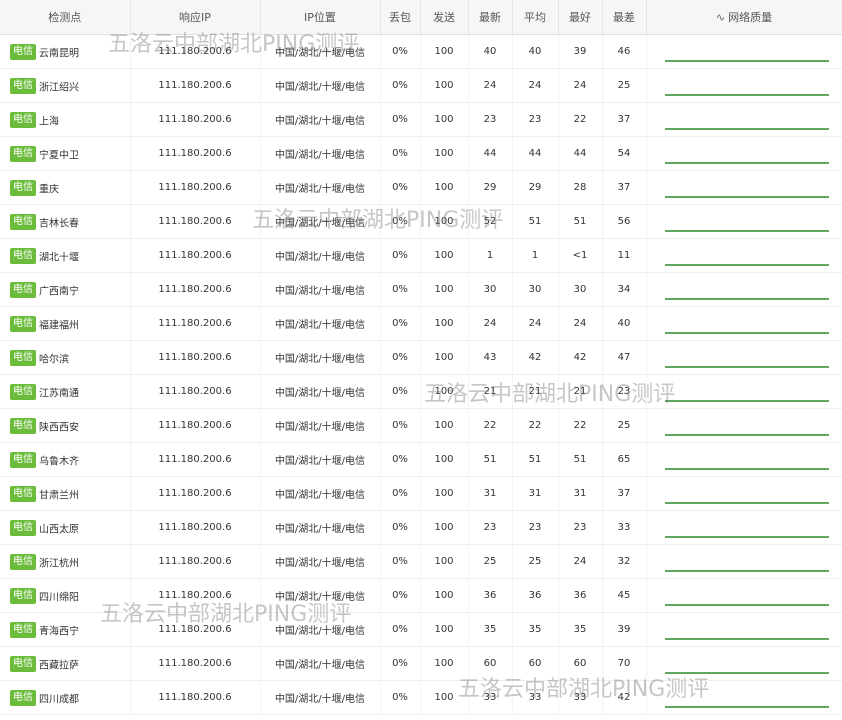 The image size is (842, 720). I want to click on pulse-icon: ∿, so click(720, 17).